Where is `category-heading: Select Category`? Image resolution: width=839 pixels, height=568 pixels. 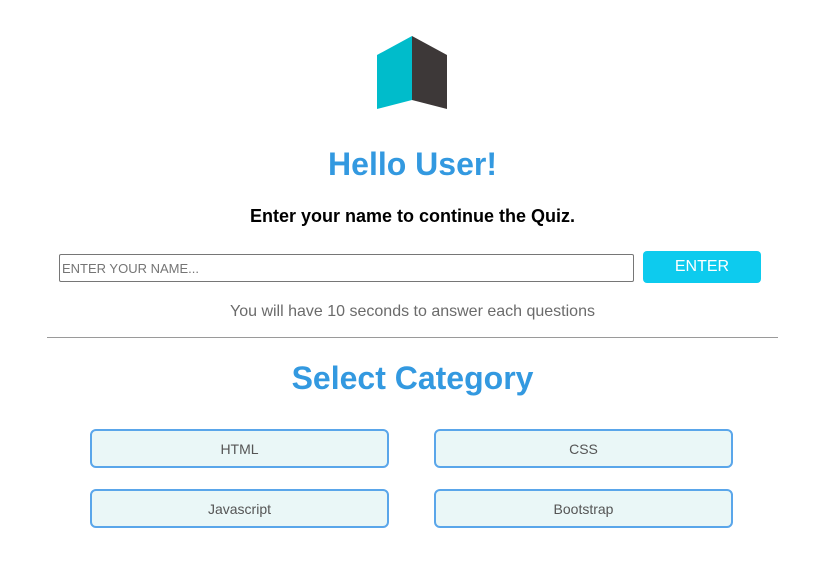
category-heading: Select Category is located at coordinates (412, 378).